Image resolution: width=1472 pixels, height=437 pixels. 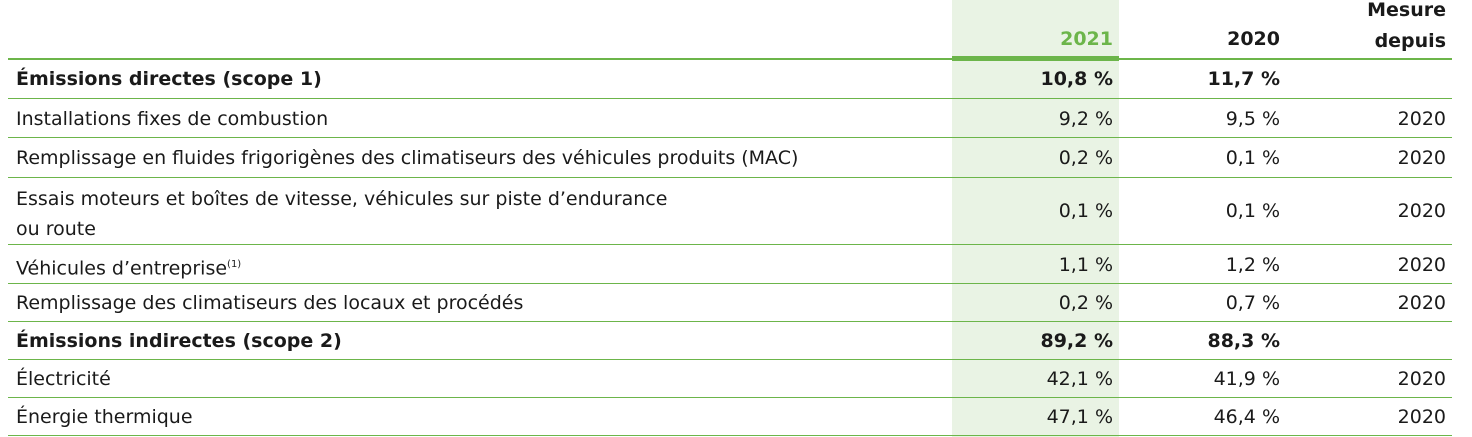 I want to click on value-2021: 42,1 %, so click(x=1079, y=379).